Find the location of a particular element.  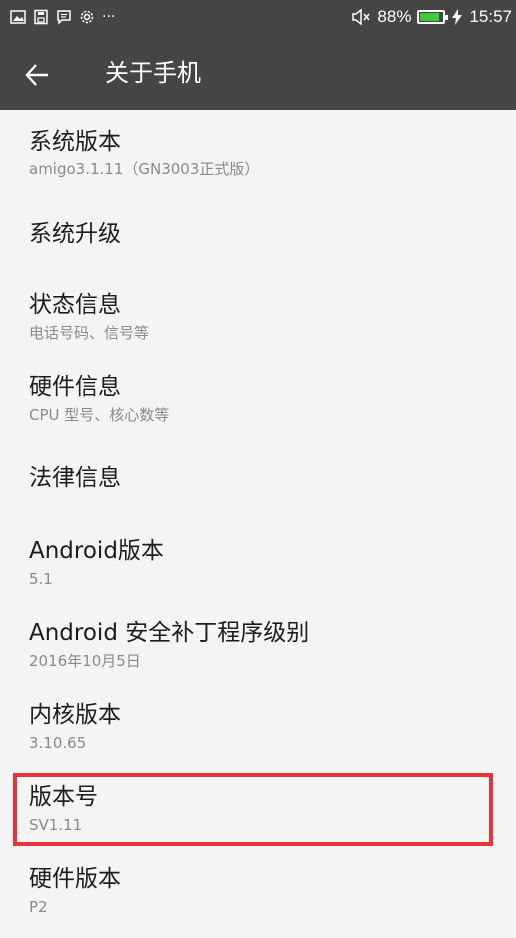

notification-icons: ··· is located at coordinates (62, 17).